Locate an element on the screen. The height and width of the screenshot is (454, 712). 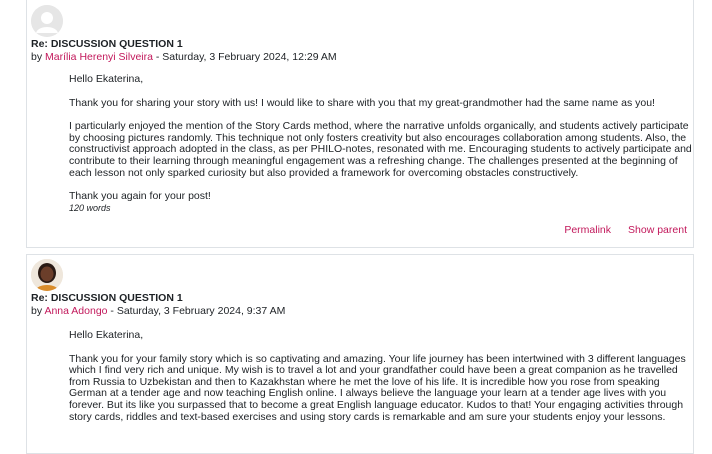
post-paragraph: Thank you again for your post! is located at coordinates (140, 196).